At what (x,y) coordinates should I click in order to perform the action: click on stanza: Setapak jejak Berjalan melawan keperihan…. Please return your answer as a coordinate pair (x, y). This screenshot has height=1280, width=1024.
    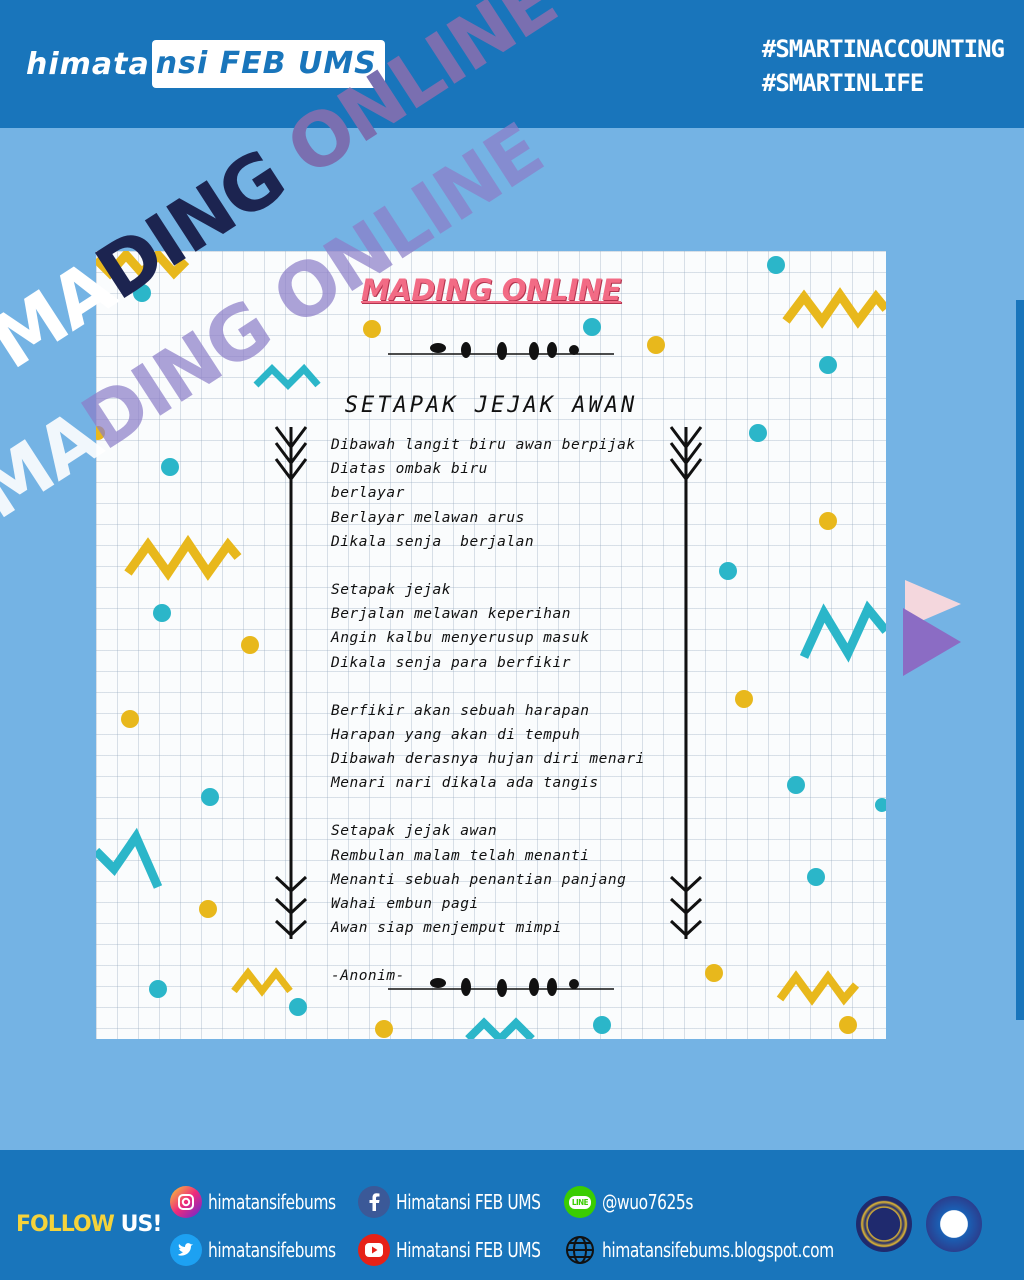
    Looking at the image, I should click on (511, 626).